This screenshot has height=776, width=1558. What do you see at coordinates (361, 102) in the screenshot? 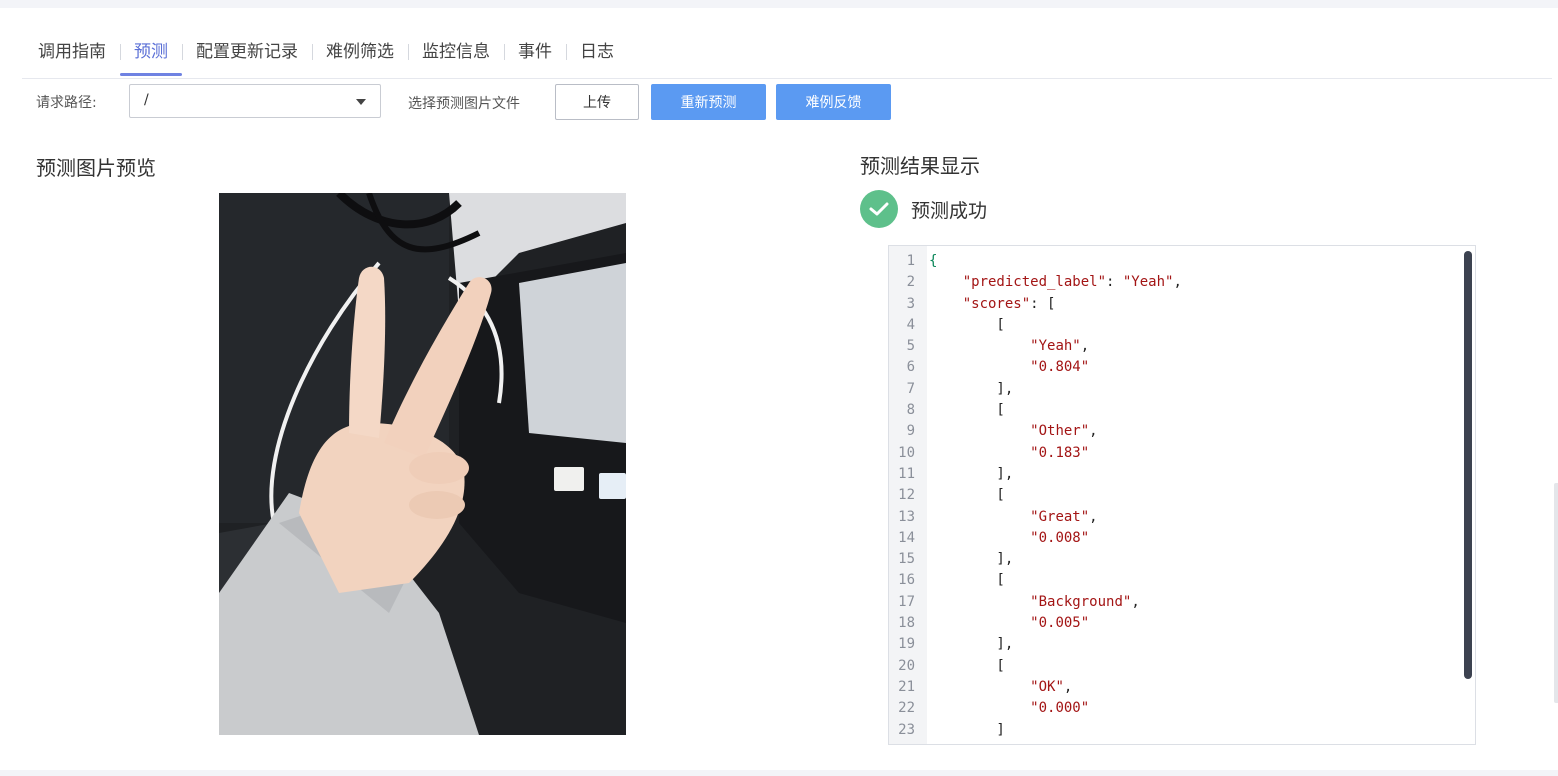
I see `chevron-down-icon` at bounding box center [361, 102].